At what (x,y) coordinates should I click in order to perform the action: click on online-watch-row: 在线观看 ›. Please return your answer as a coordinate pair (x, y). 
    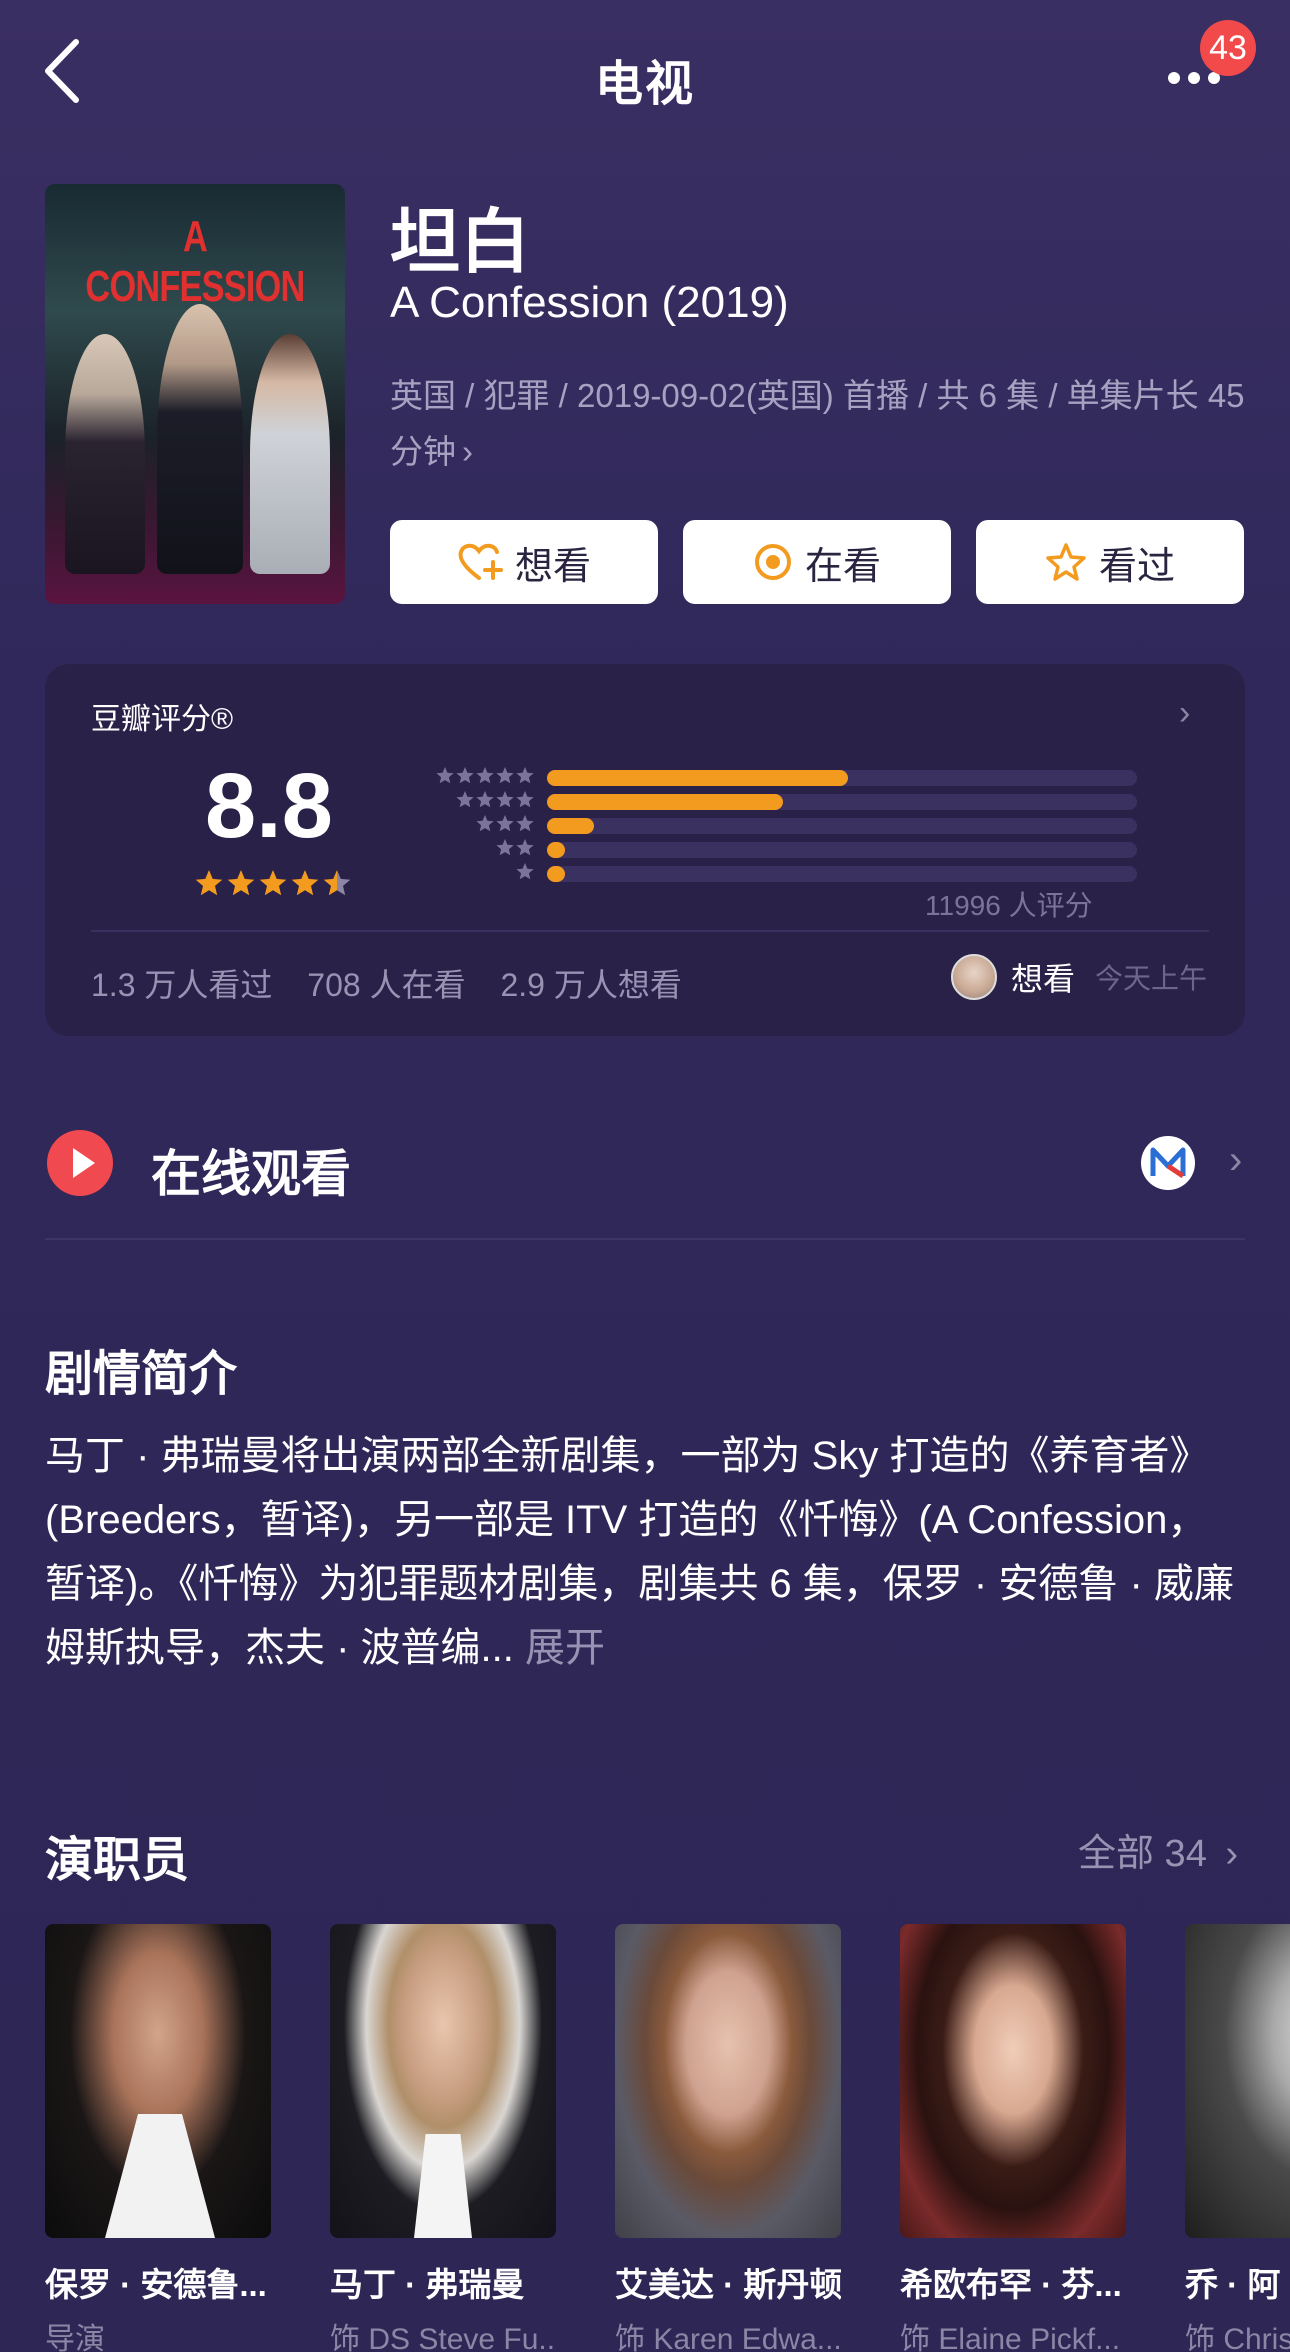
    Looking at the image, I should click on (645, 1162).